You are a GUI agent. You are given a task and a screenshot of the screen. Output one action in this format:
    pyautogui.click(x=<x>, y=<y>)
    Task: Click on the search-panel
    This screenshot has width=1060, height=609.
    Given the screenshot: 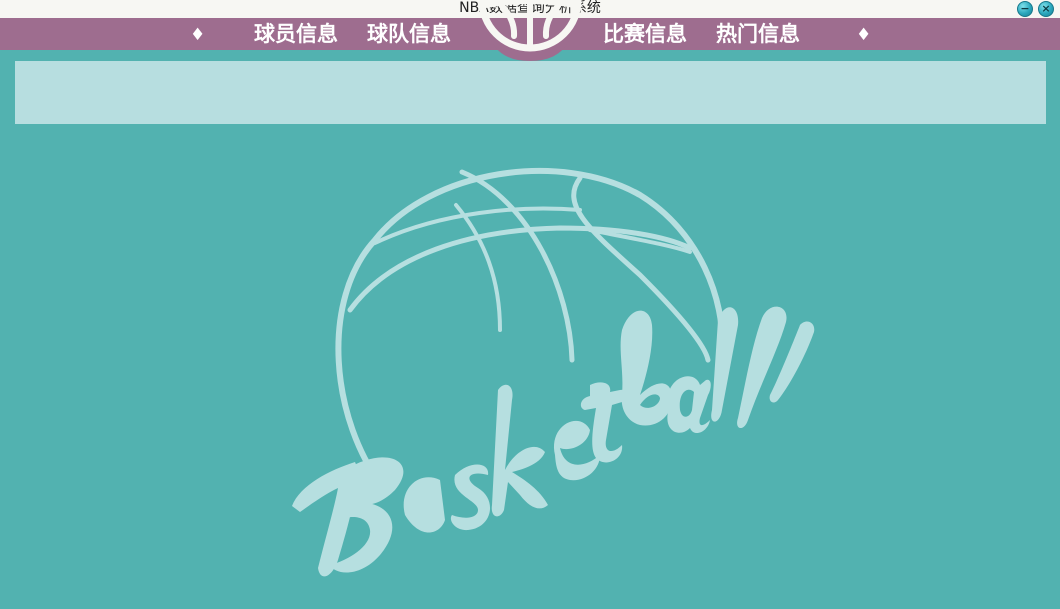 What is the action you would take?
    pyautogui.click(x=530, y=92)
    